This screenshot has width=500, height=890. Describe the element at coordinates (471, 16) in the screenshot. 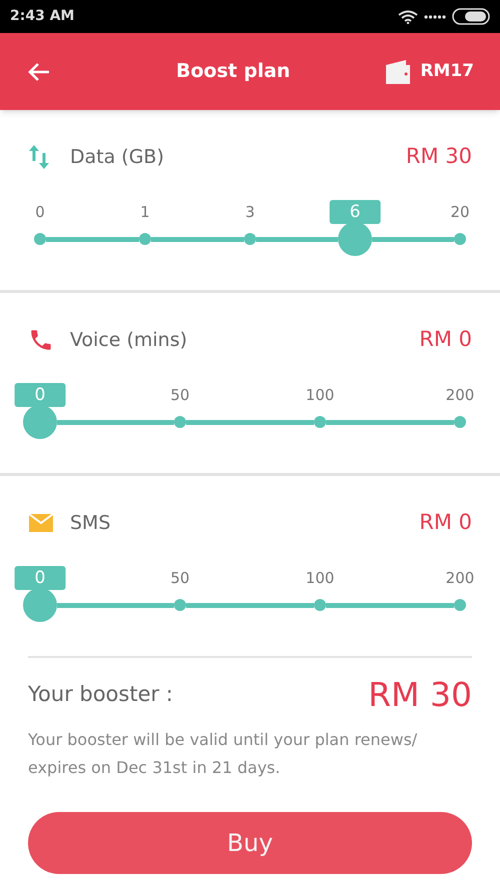

I see `battery-icon` at that location.